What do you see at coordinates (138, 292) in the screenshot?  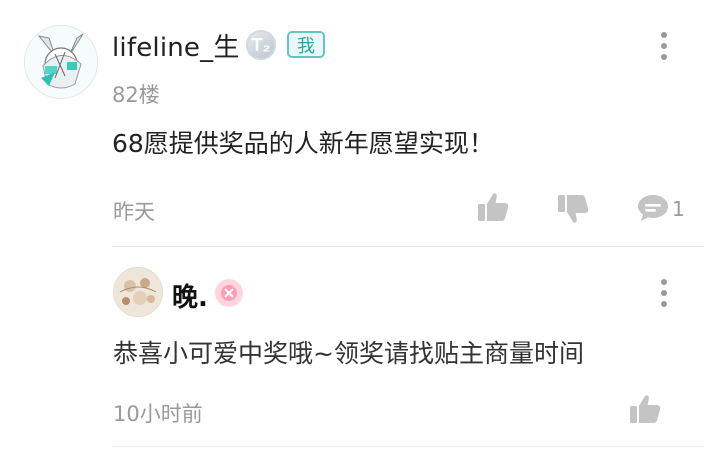 I see `reply-avatar` at bounding box center [138, 292].